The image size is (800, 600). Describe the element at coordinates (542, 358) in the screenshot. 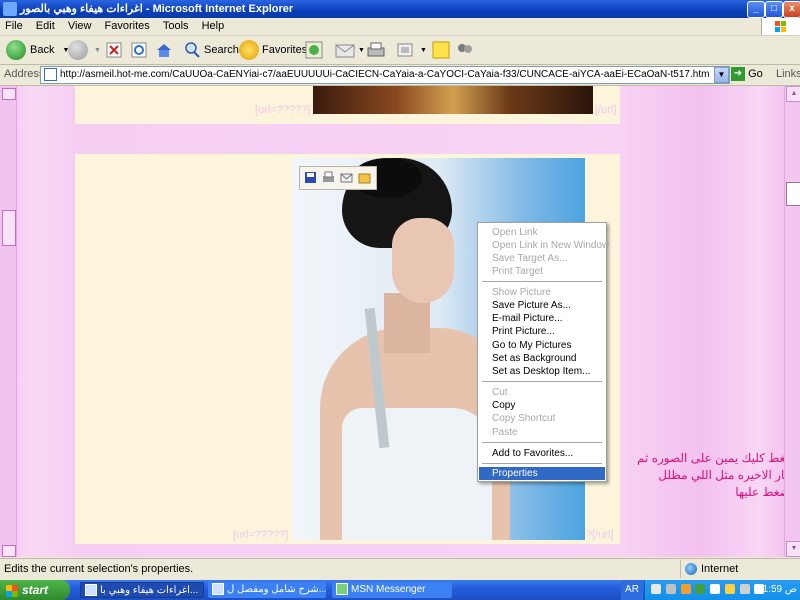

I see `menu-item-set-as-background: Set as Background` at that location.